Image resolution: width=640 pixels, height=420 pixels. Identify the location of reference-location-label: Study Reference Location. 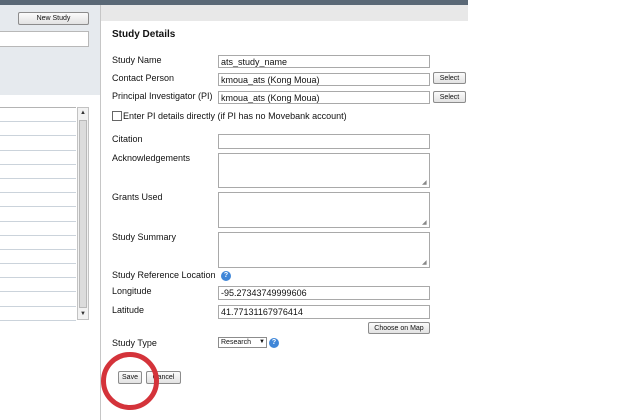
(164, 275).